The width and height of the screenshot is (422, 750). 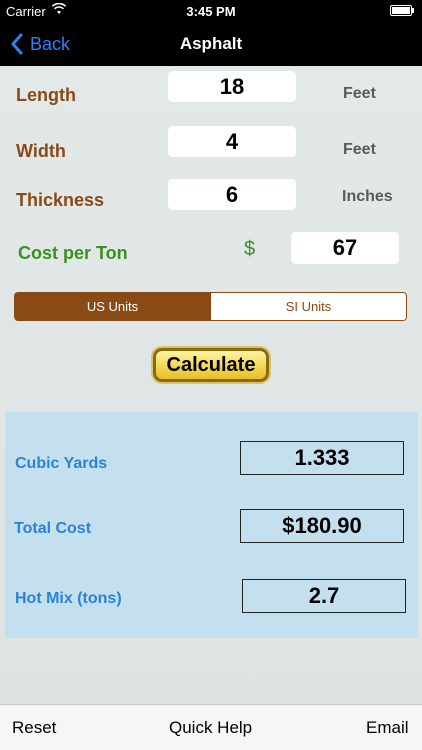 I want to click on calculate-button: Calculate, so click(x=211, y=365).